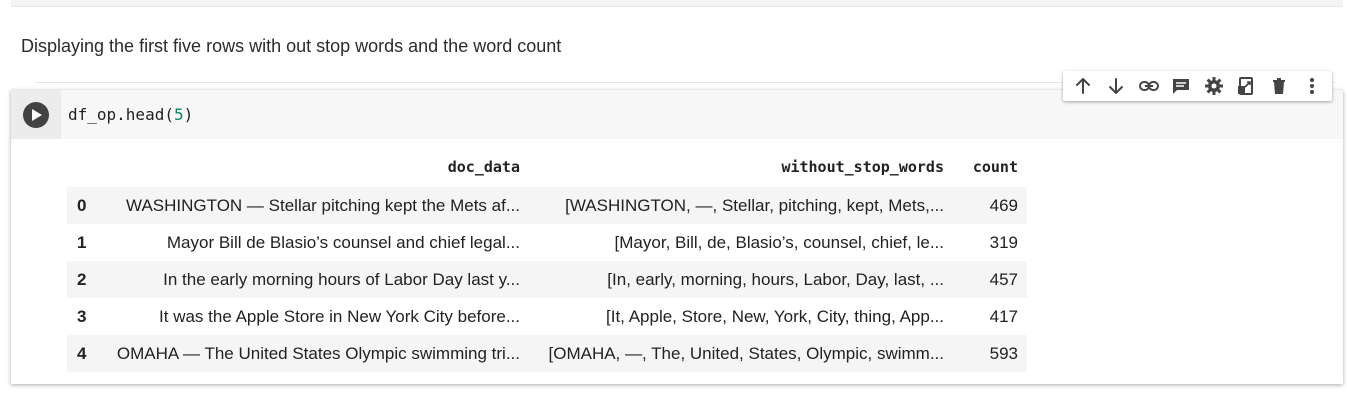 This screenshot has width=1347, height=415. Describe the element at coordinates (995, 167) in the screenshot. I see `column-header-count: count` at that location.